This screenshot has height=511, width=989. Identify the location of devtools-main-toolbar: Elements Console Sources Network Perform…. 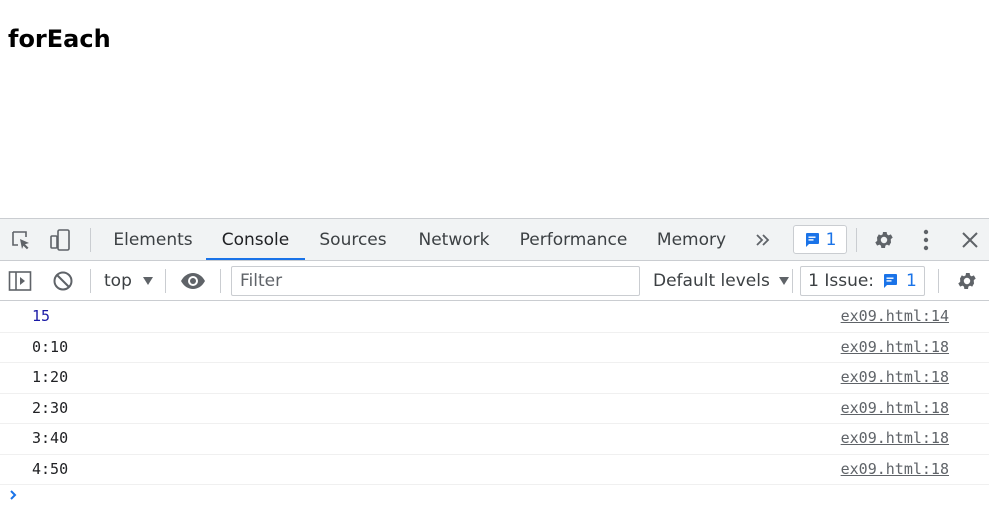
(494, 240).